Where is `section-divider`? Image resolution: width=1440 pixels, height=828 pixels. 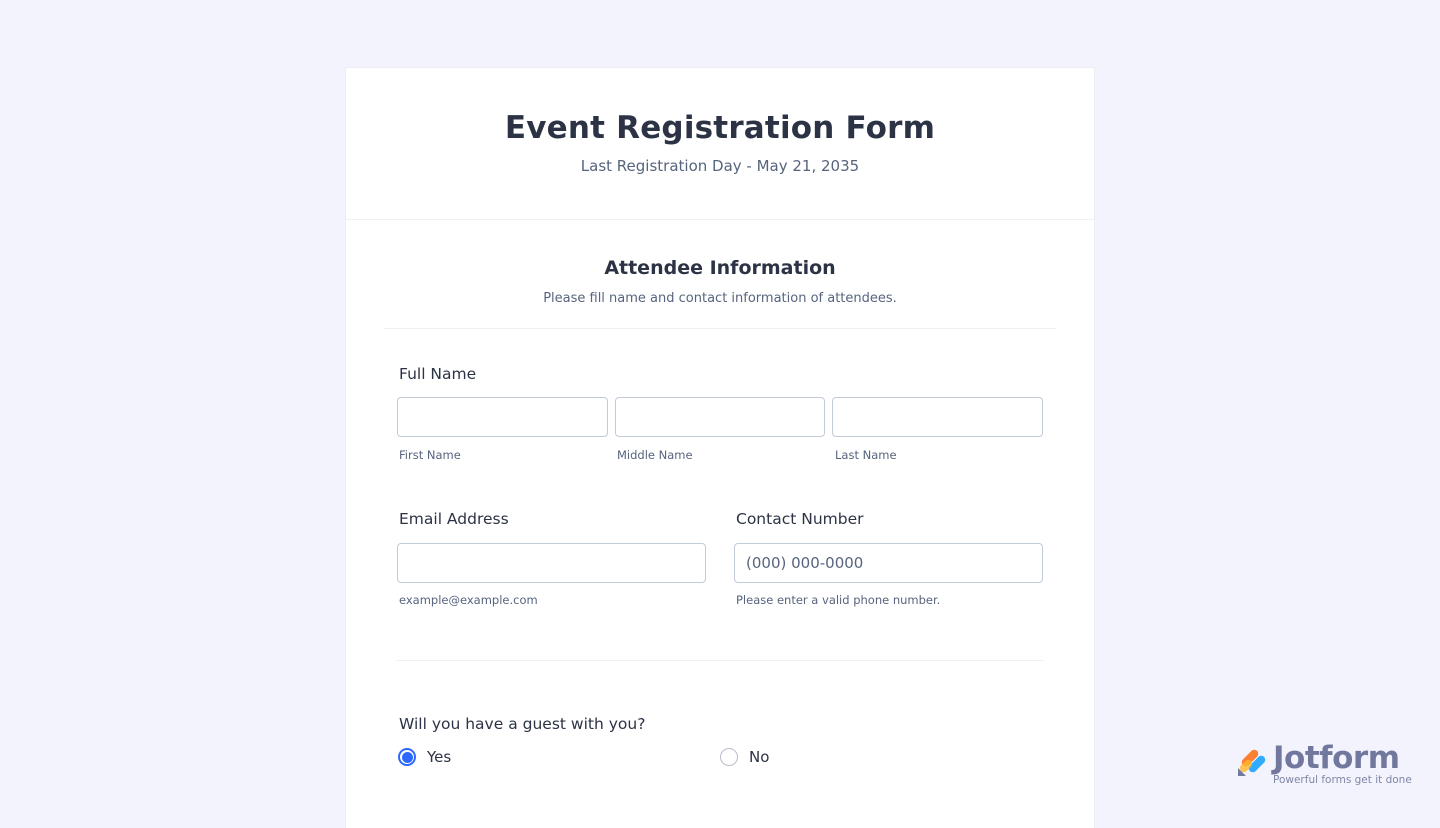 section-divider is located at coordinates (720, 328).